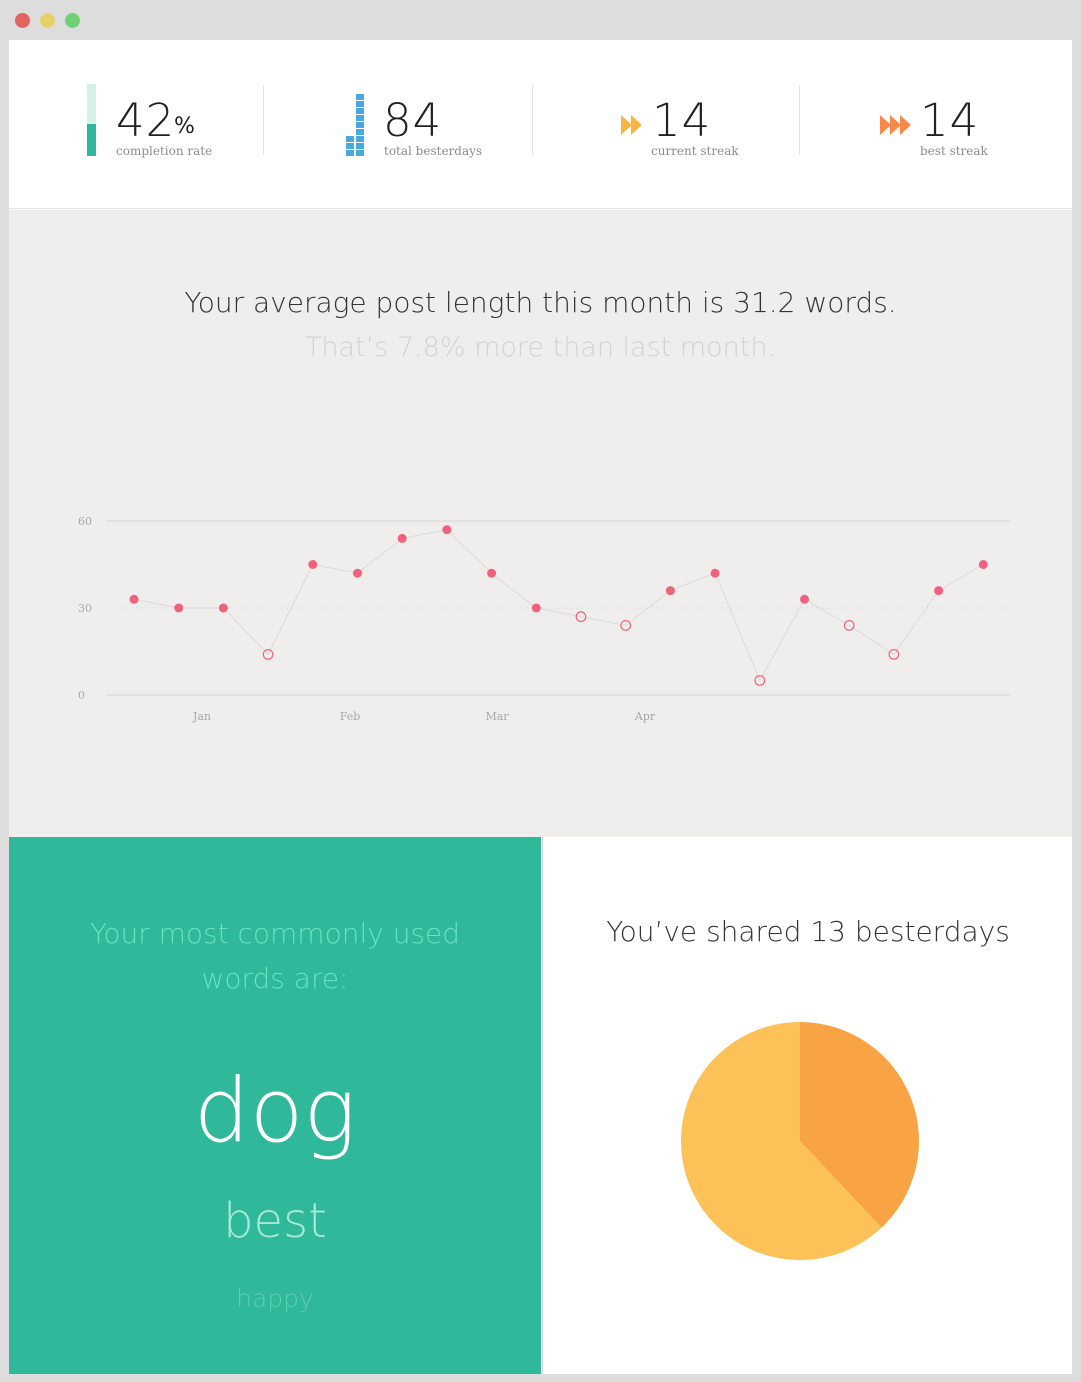  Describe the element at coordinates (356, 125) in the screenshot. I see `bar-stack-icon` at that location.